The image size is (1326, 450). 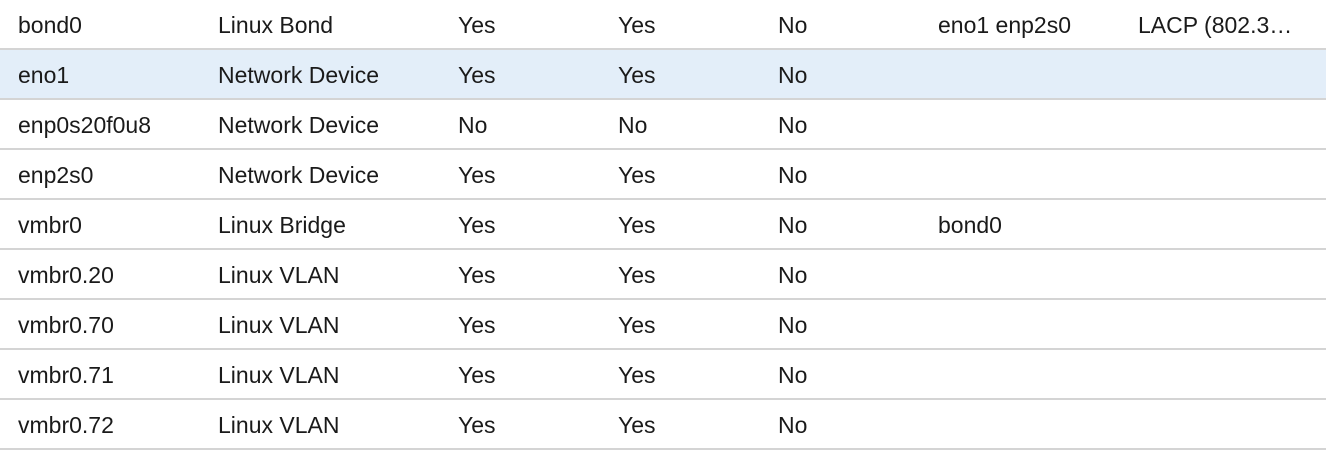 What do you see at coordinates (50, 225) in the screenshot?
I see `cell-name: vmbr0` at bounding box center [50, 225].